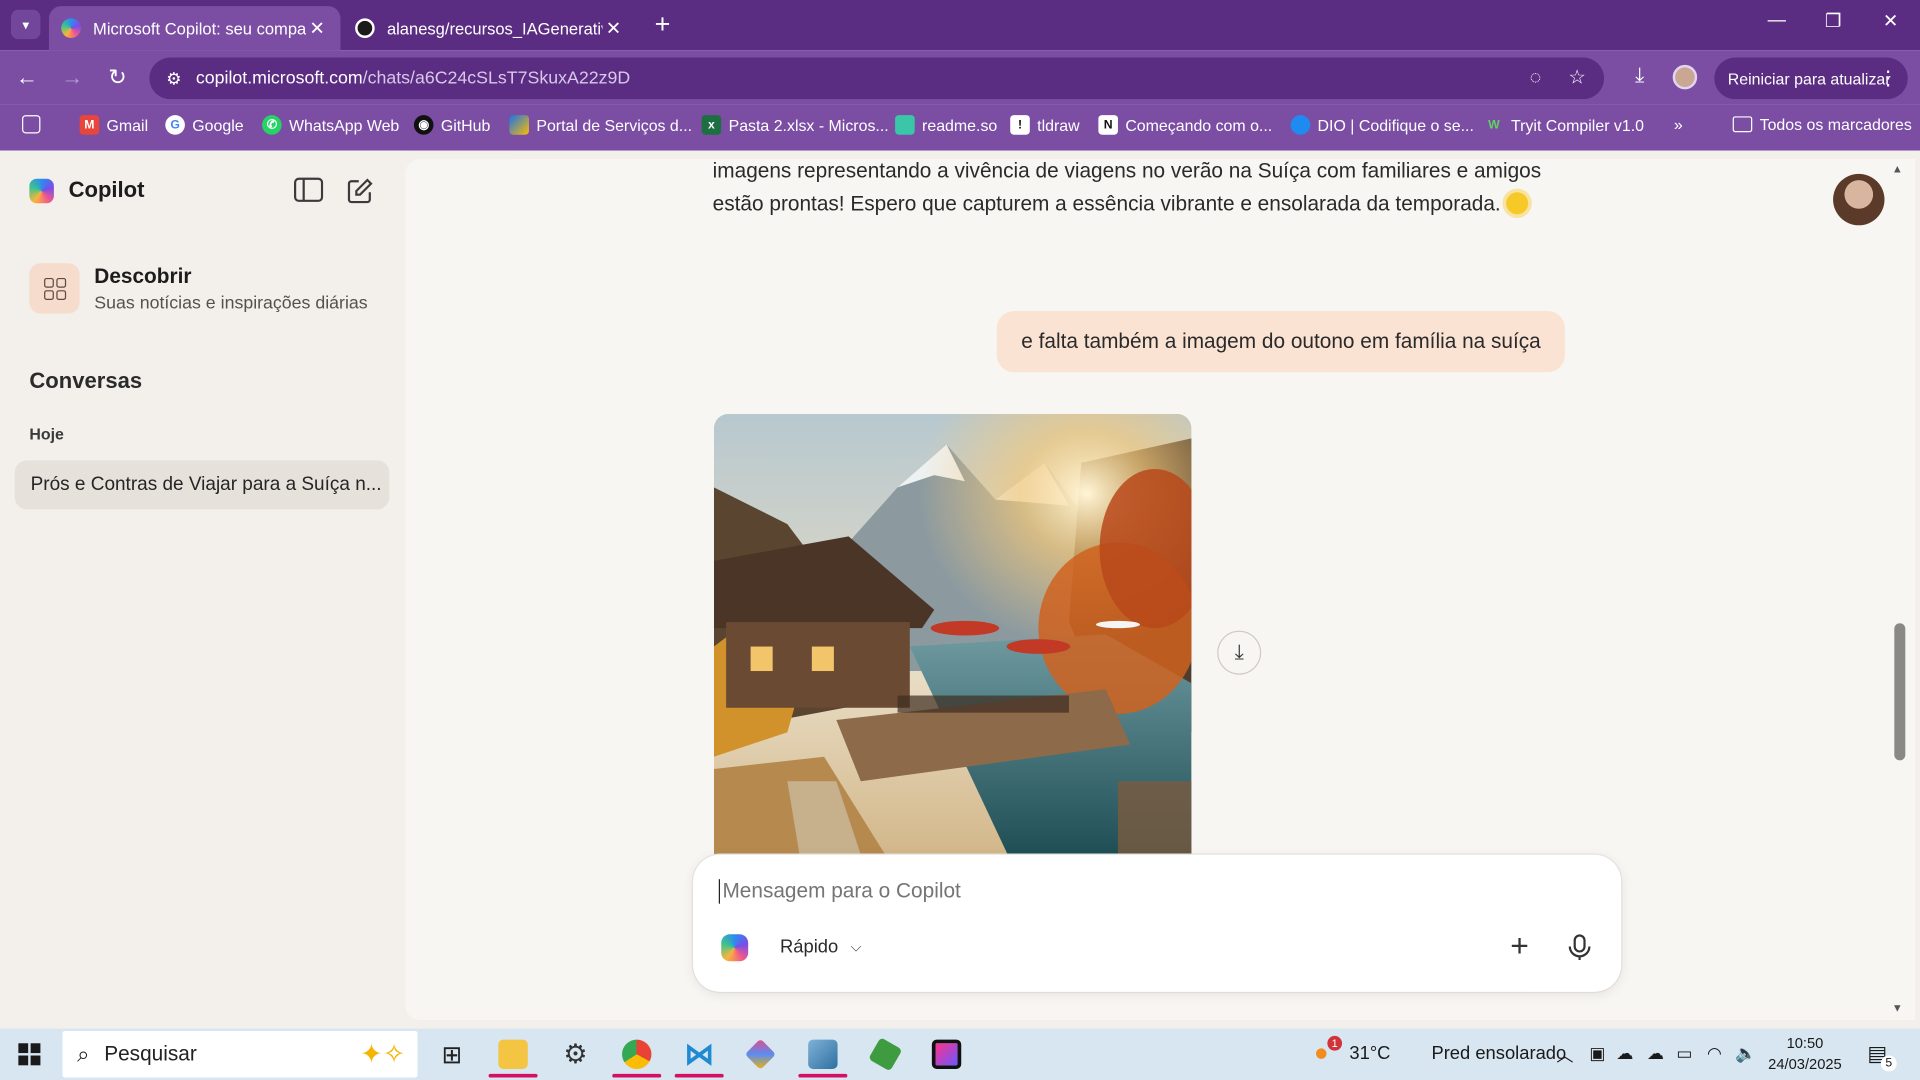 The width and height of the screenshot is (1920, 1080). I want to click on weather-text: Pred ensolarado, so click(1498, 1053).